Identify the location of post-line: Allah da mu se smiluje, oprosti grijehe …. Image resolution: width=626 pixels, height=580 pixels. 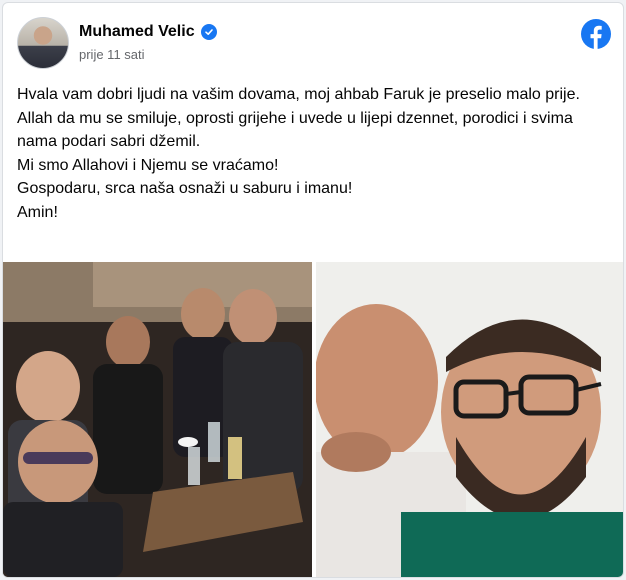
(295, 130).